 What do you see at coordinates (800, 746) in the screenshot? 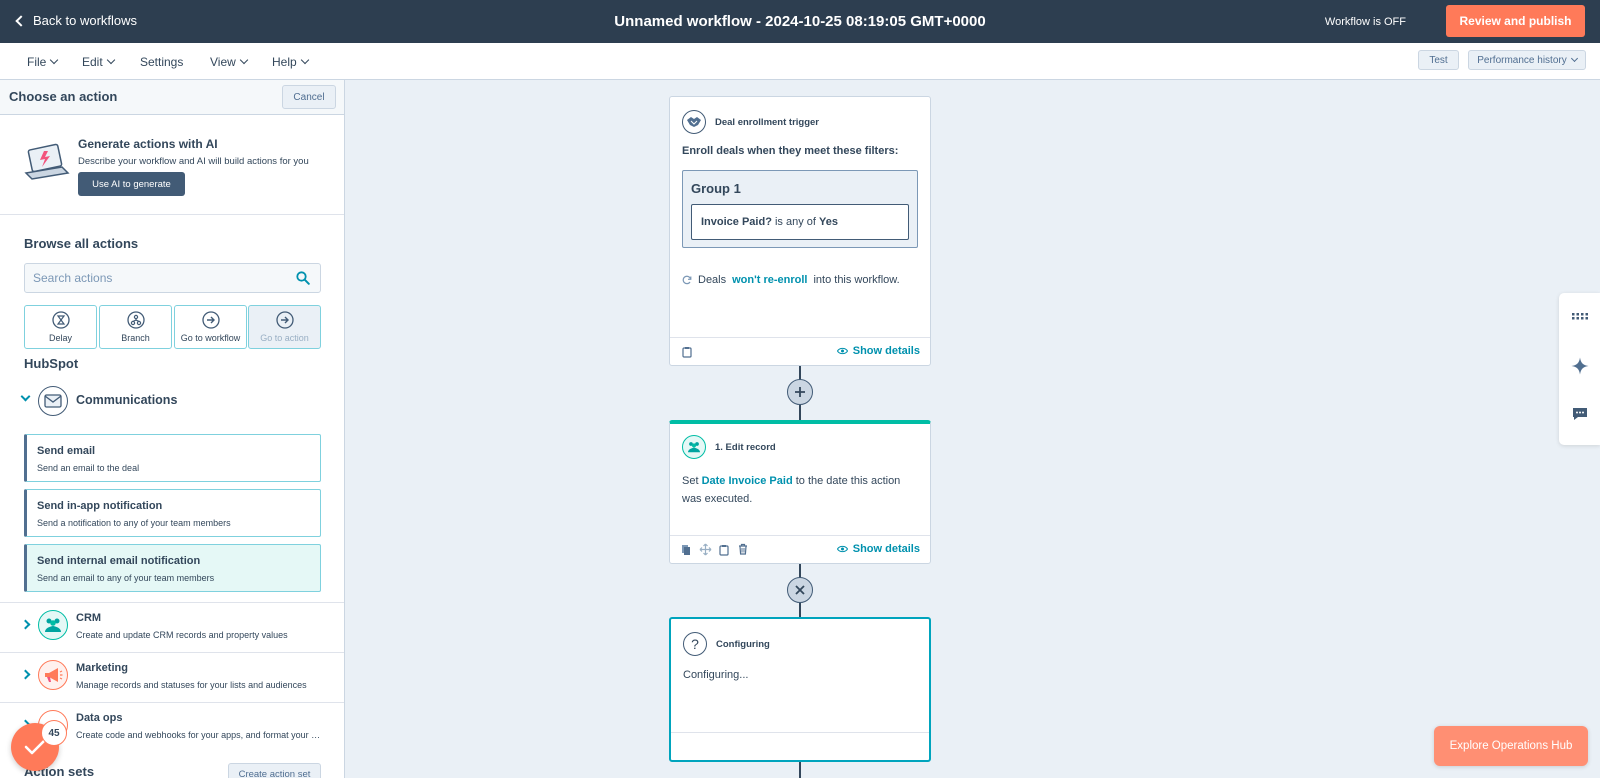
I see `card-footer` at bounding box center [800, 746].